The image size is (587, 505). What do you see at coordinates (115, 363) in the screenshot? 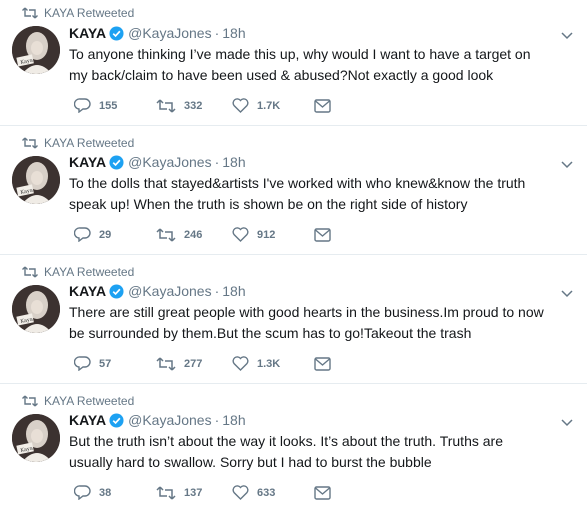
I see `reply-button: 57` at bounding box center [115, 363].